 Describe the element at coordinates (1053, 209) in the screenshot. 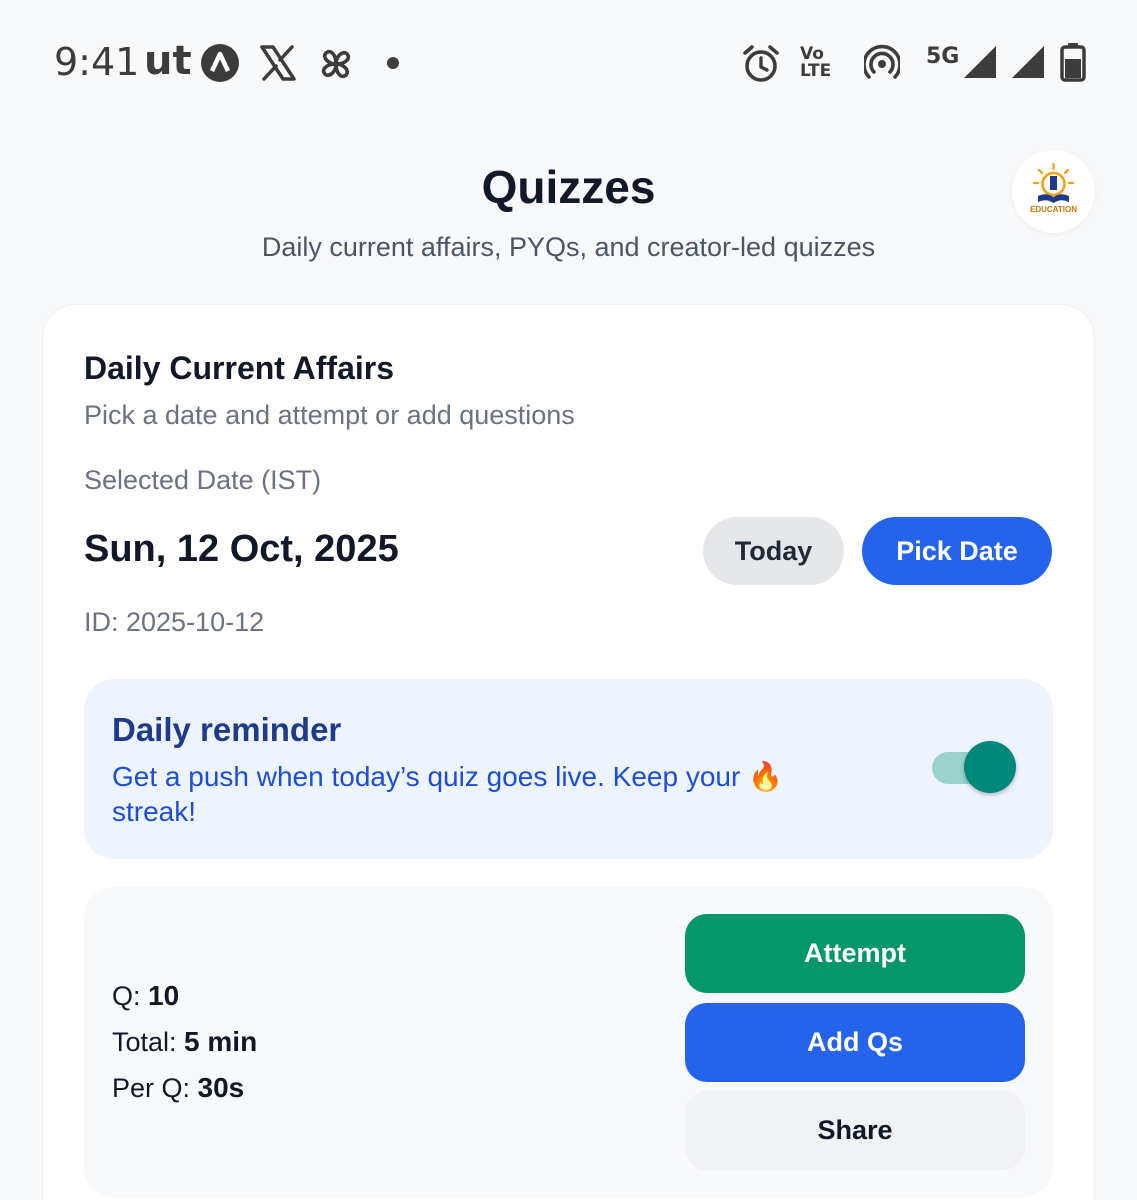

I see `logo-text: EDUCATION` at that location.